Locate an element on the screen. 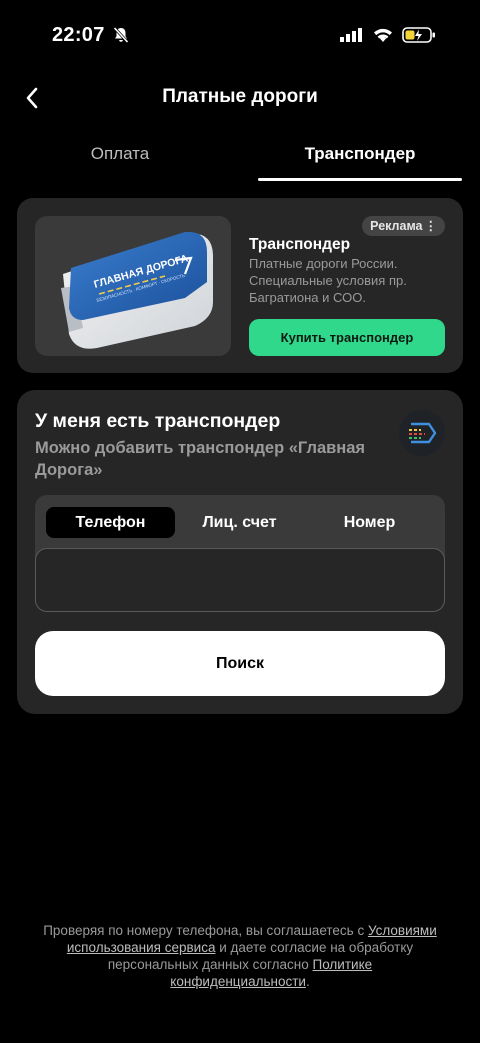 Image resolution: width=480 pixels, height=1043 pixels. segment-phone: Телефон is located at coordinates (110, 522).